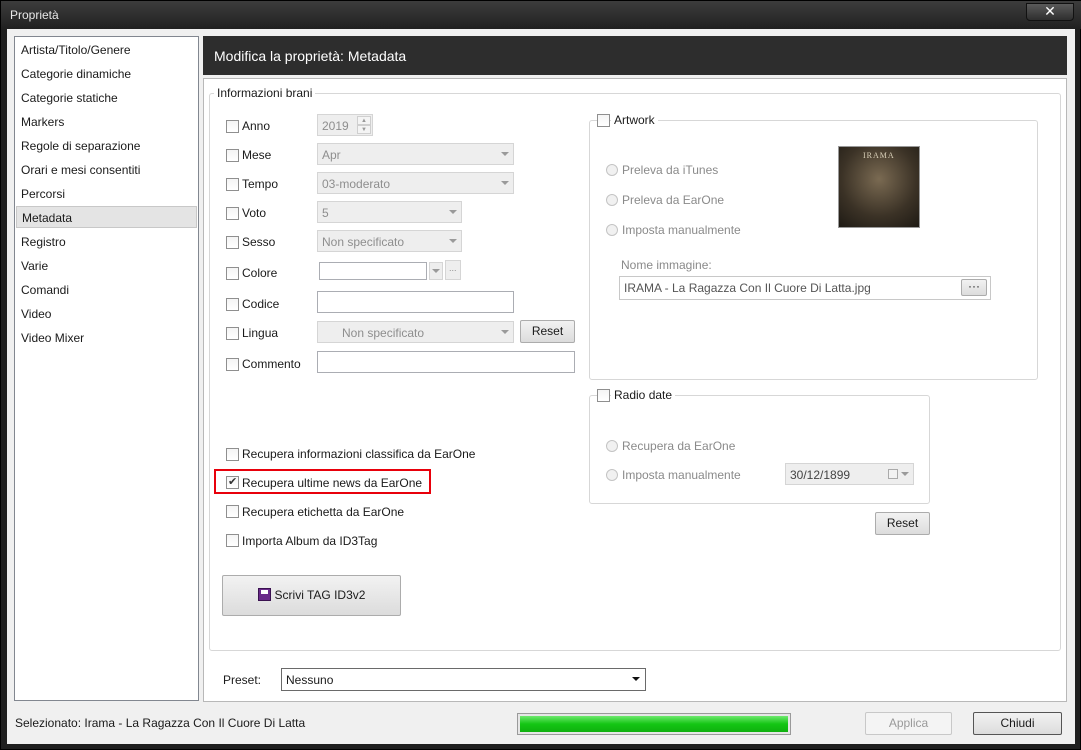 The image size is (1081, 750). What do you see at coordinates (446, 362) in the screenshot?
I see `commento-input` at bounding box center [446, 362].